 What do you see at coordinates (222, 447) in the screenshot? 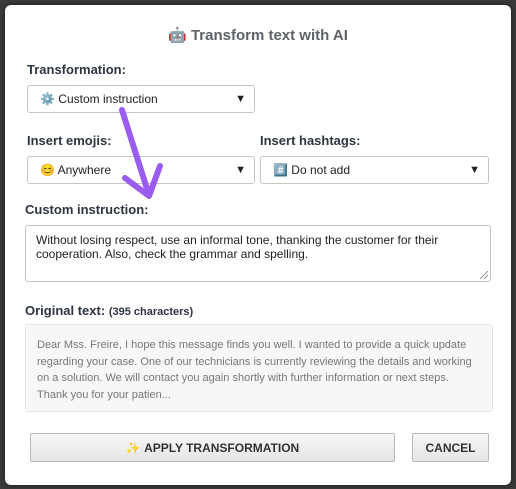
I see `apply-label: APPLY TRANSFORMATION` at bounding box center [222, 447].